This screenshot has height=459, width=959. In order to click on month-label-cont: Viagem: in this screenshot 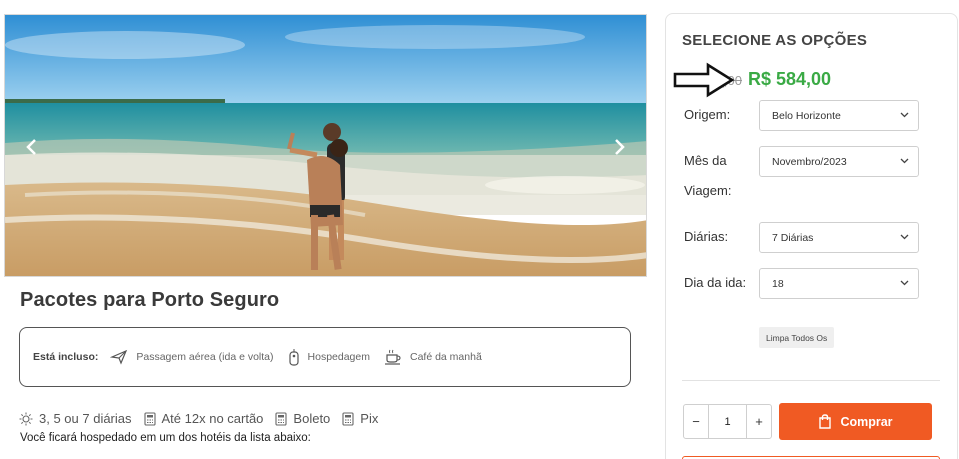, I will do `click(707, 191)`.